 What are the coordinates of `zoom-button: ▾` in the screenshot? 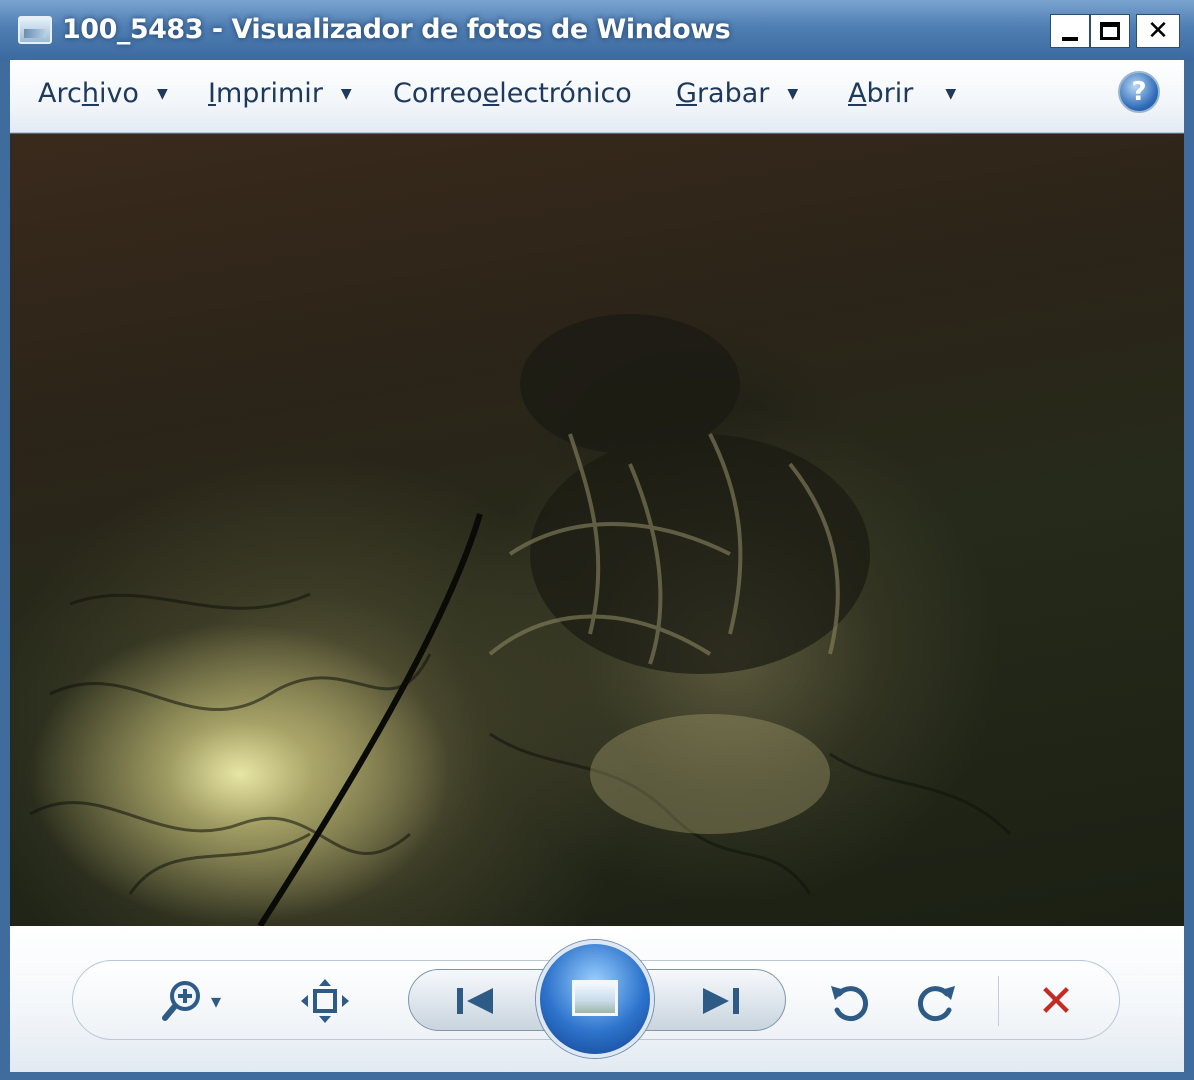 It's located at (191, 1001).